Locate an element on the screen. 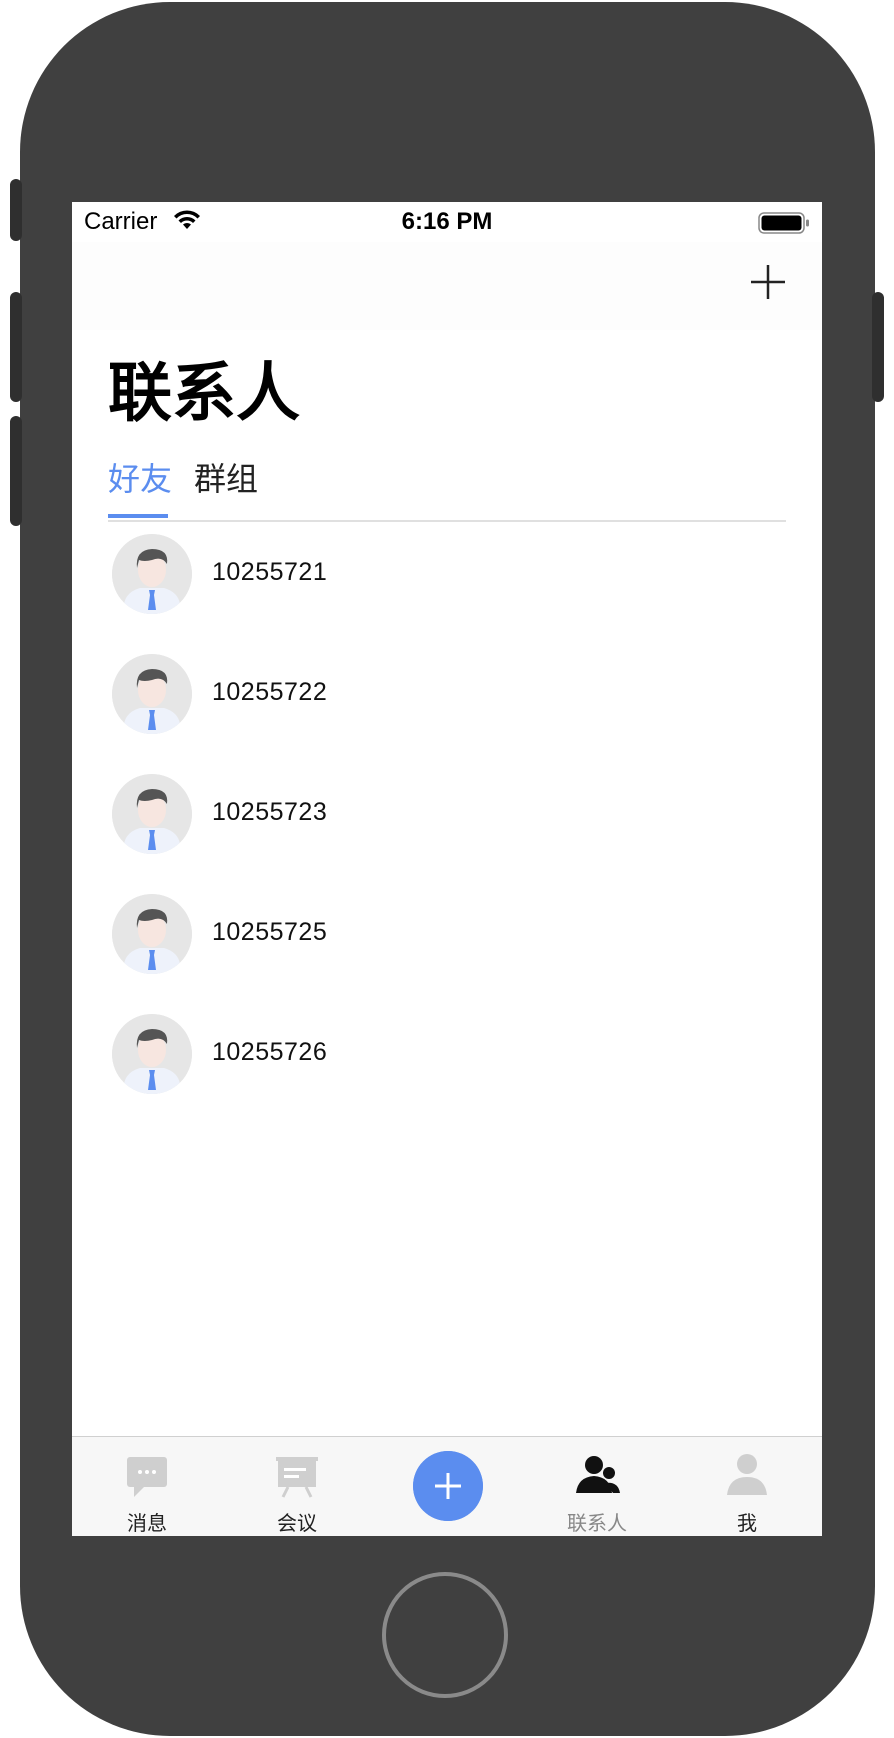 This screenshot has width=894, height=1738. tab-groups: 群组 is located at coordinates (226, 485).